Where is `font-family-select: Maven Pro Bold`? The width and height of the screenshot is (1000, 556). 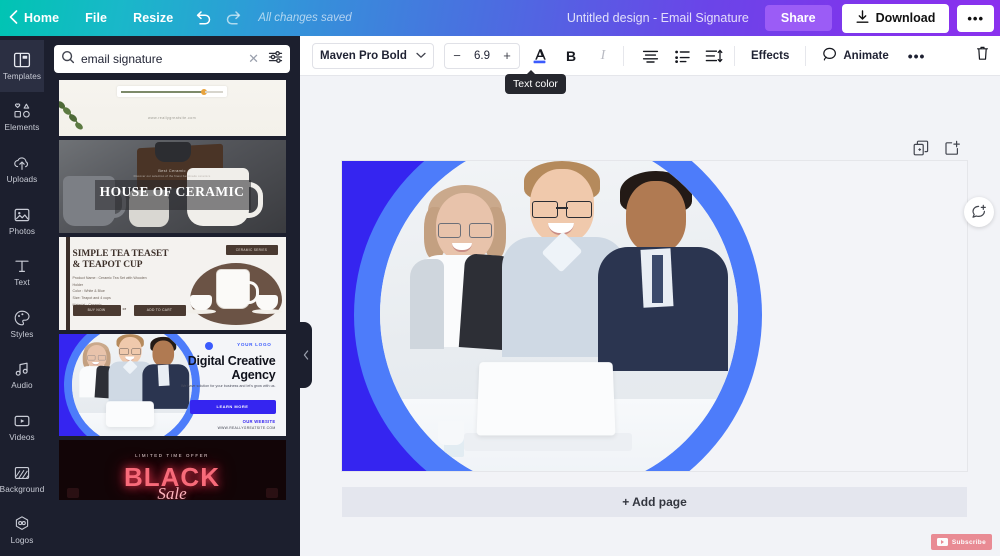
font-family-select: Maven Pro Bold is located at coordinates (373, 55).